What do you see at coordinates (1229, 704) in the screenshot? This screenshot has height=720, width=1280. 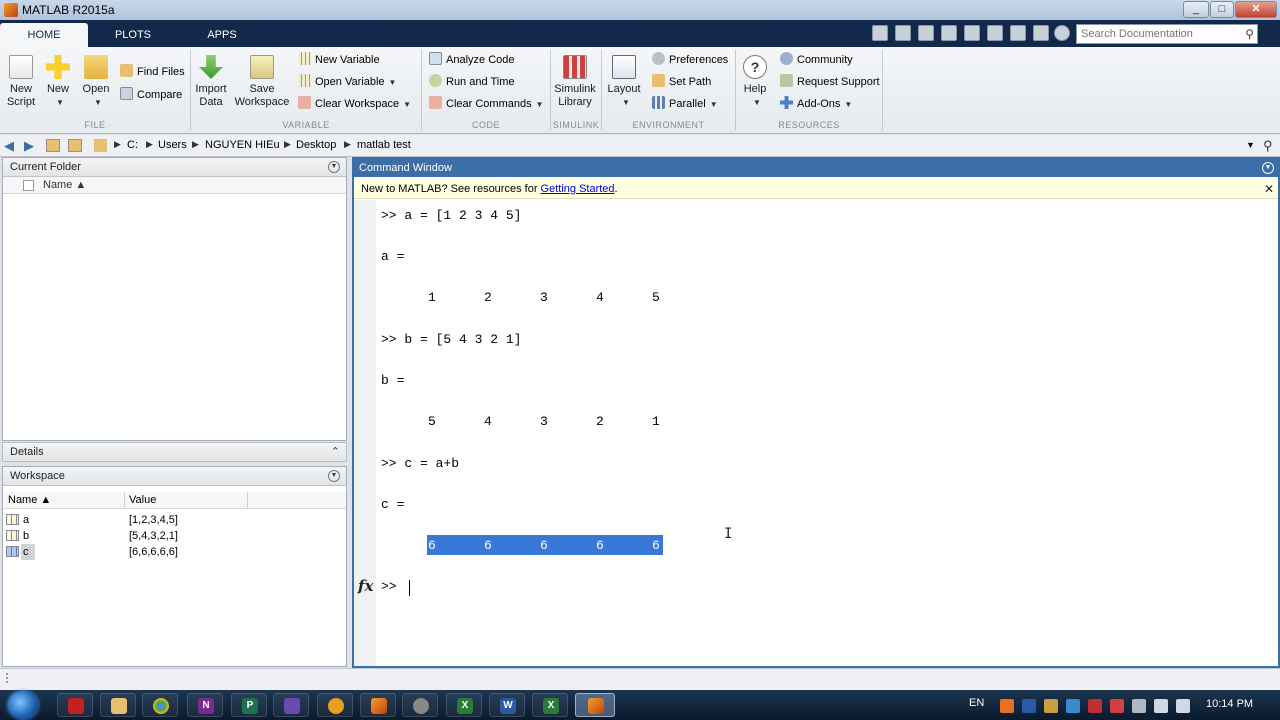 I see `clock: 10:14 PM` at bounding box center [1229, 704].